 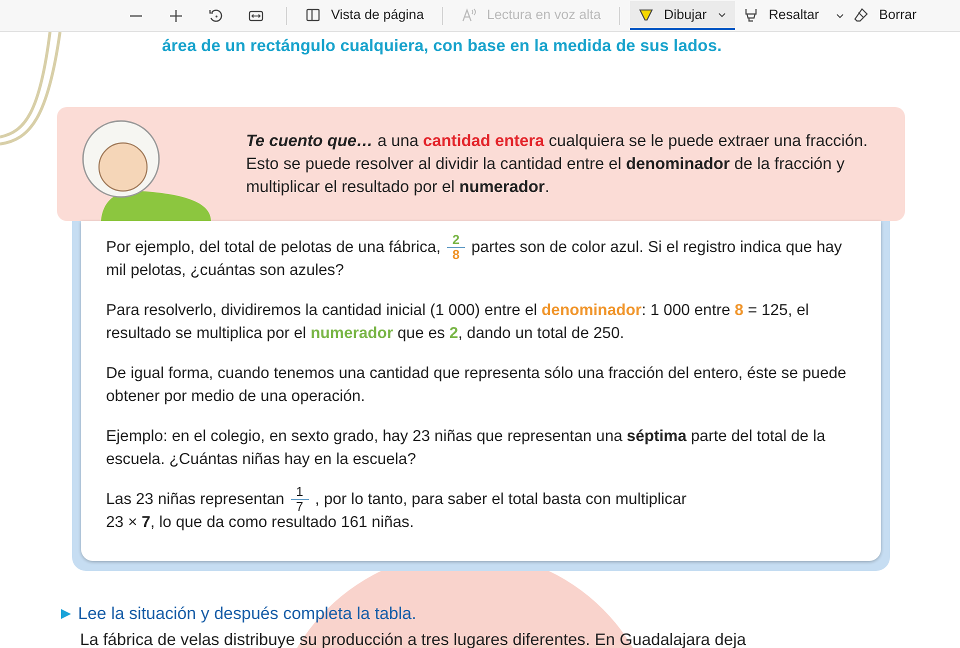 What do you see at coordinates (682, 15) in the screenshot?
I see `draw-button: Dibujar` at bounding box center [682, 15].